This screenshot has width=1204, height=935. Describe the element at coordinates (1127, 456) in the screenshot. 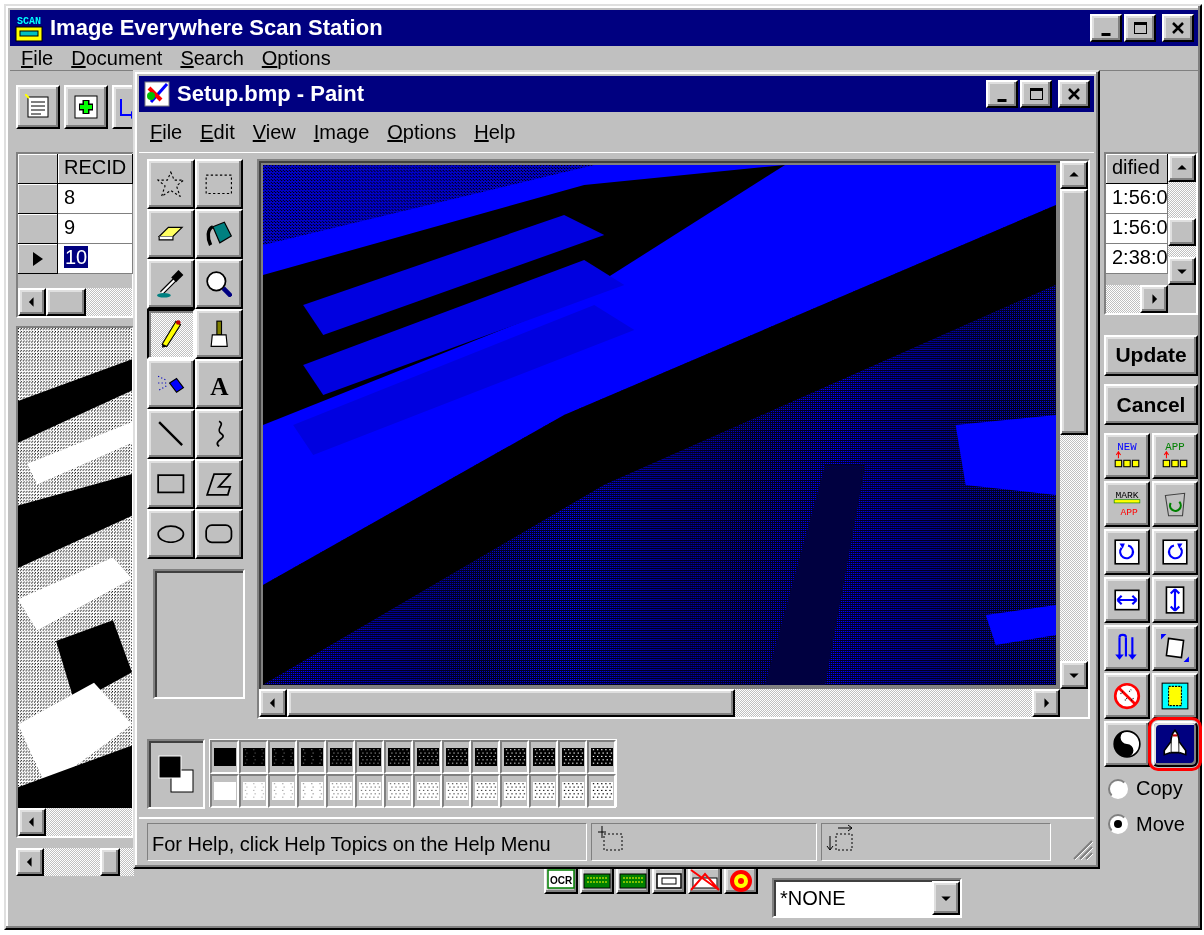

I see `new-button: NEW` at that location.